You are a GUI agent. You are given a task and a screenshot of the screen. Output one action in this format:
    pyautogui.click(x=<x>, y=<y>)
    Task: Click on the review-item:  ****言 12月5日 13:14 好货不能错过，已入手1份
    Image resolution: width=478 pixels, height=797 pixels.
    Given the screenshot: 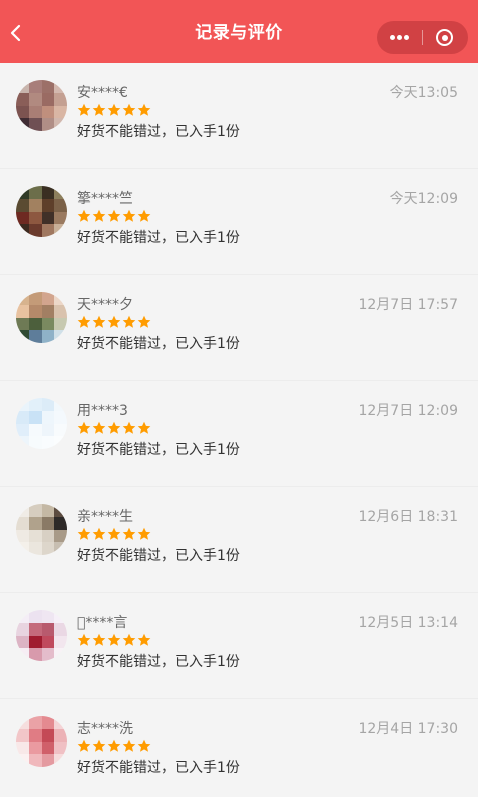 What is the action you would take?
    pyautogui.click(x=239, y=646)
    